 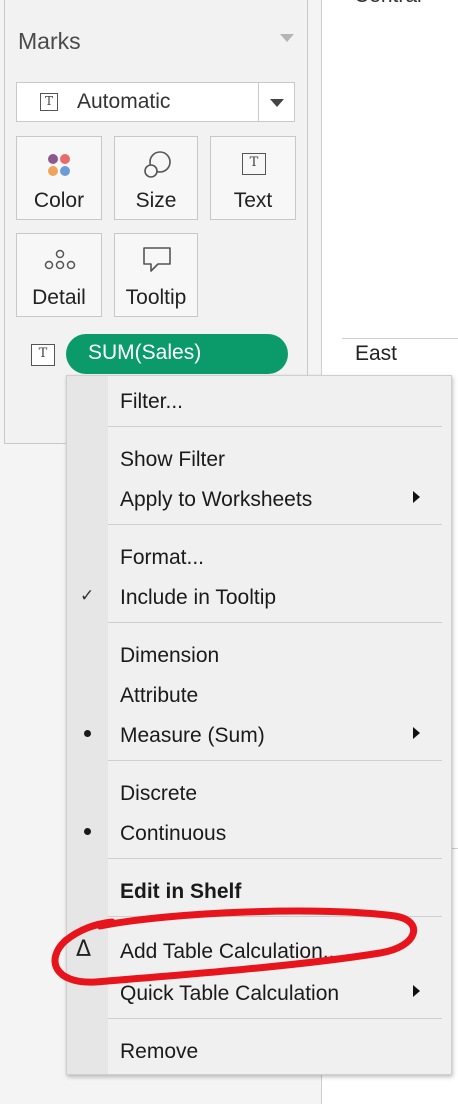 I want to click on text-button: T Text, so click(x=253, y=178).